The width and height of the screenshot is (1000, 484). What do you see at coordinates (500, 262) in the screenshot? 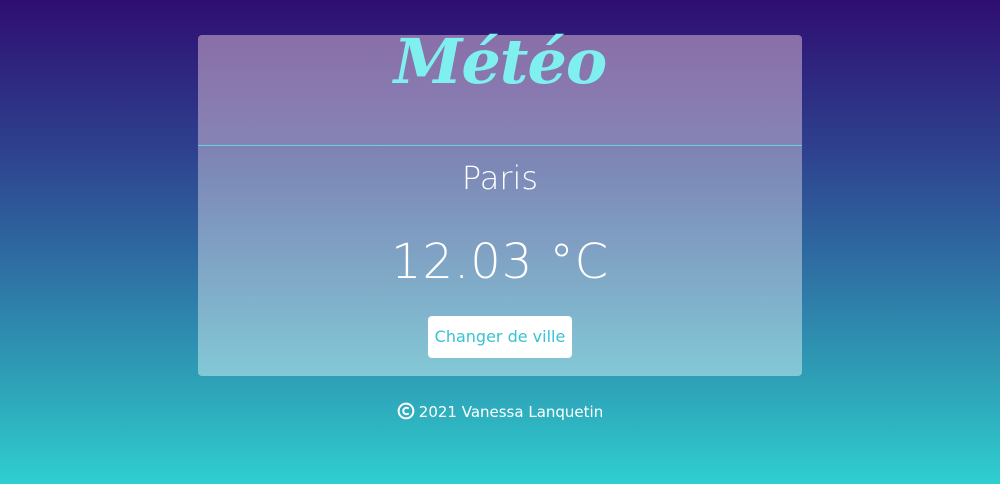
I see `temperature-value: 12.03 °C` at bounding box center [500, 262].